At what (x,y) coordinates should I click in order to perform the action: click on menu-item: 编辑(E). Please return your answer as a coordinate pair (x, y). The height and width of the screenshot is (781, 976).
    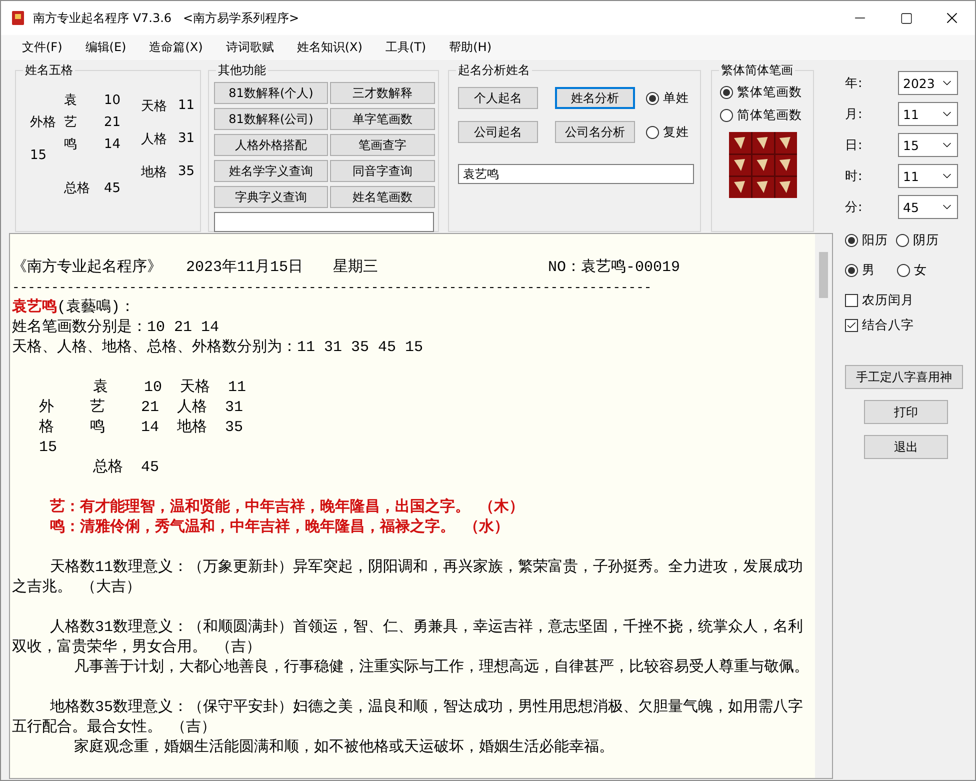
    Looking at the image, I should click on (106, 47).